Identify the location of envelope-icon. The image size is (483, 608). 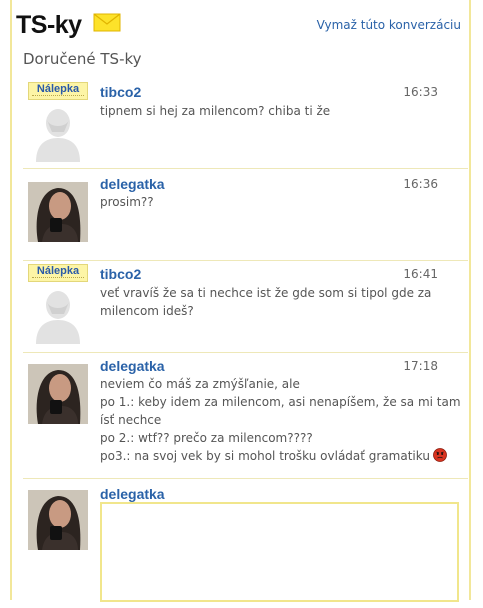
(107, 22).